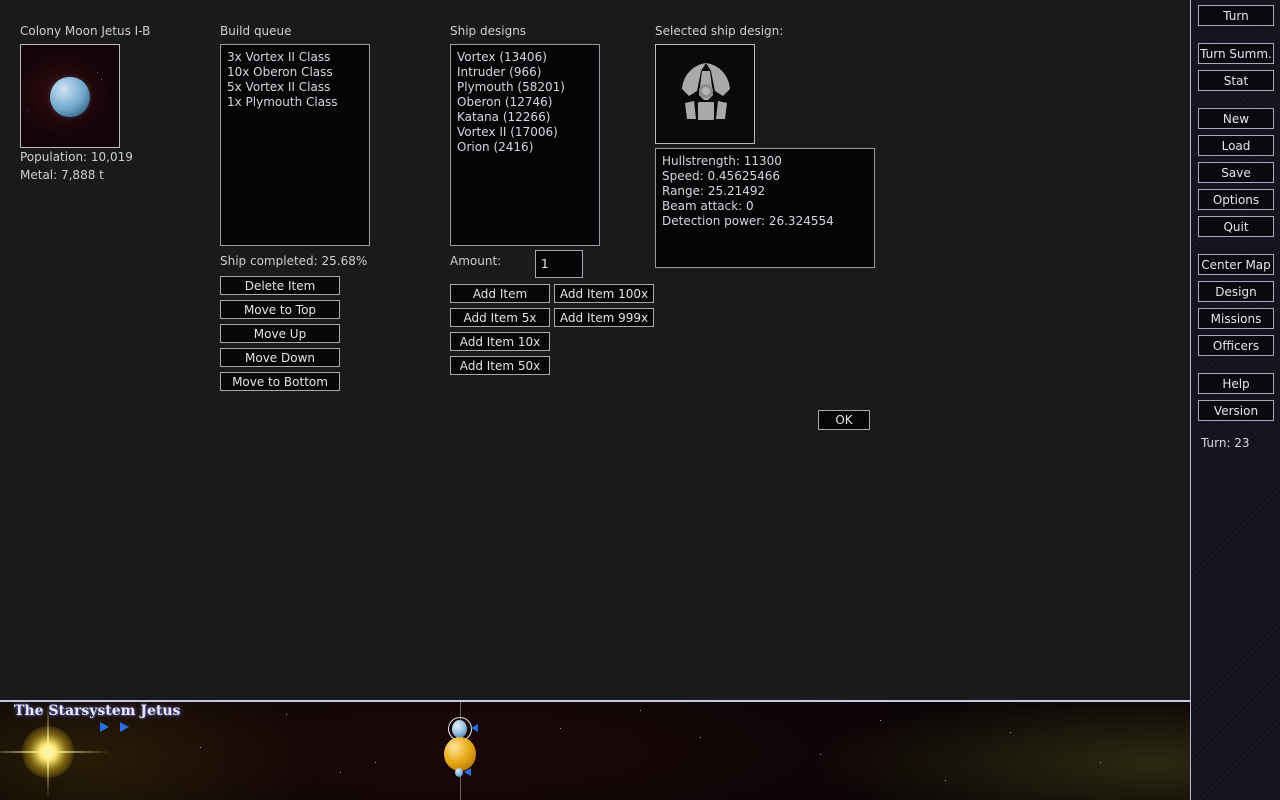  Describe the element at coordinates (295, 102) in the screenshot. I see `list-item: 1x Plymouth Class` at that location.